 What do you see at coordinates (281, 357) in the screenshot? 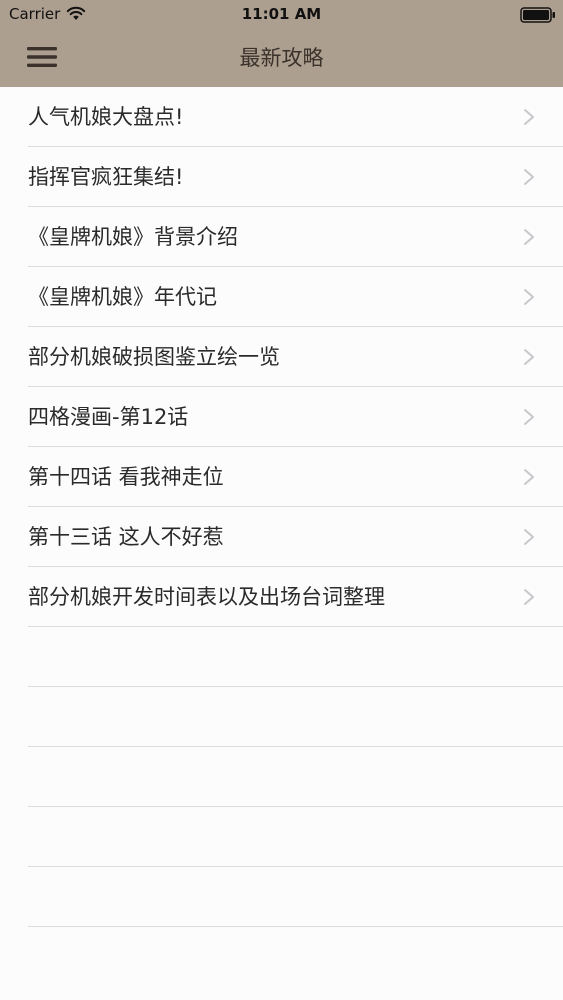
I see `list-item: 部分机娘破损图鉴立绘一览` at bounding box center [281, 357].